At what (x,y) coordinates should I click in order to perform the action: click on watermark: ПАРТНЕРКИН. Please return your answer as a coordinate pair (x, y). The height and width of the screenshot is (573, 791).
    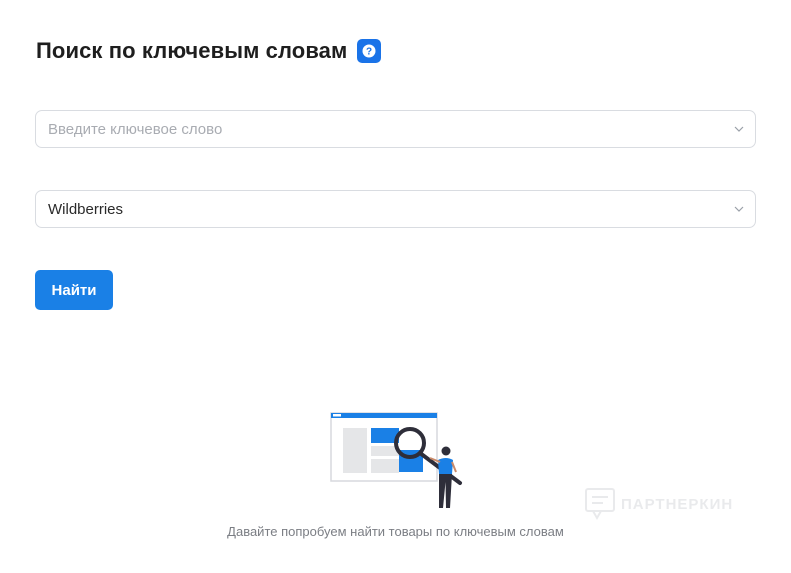
    Looking at the image, I should click on (659, 504).